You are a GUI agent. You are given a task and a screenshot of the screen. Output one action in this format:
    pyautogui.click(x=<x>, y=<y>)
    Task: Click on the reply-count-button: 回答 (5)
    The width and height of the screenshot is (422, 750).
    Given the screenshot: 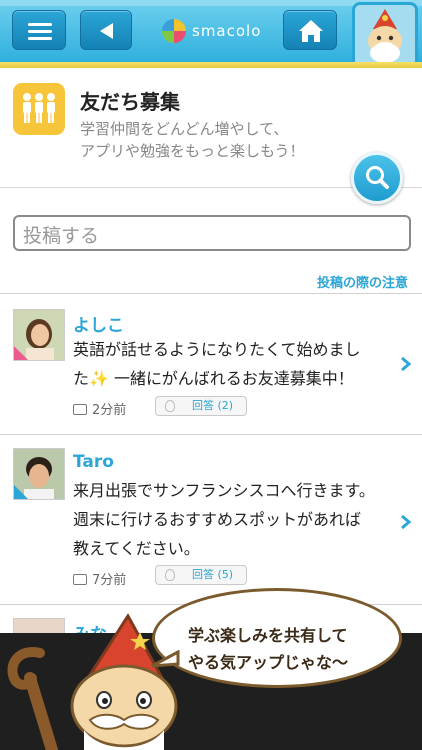 What is the action you would take?
    pyautogui.click(x=201, y=575)
    